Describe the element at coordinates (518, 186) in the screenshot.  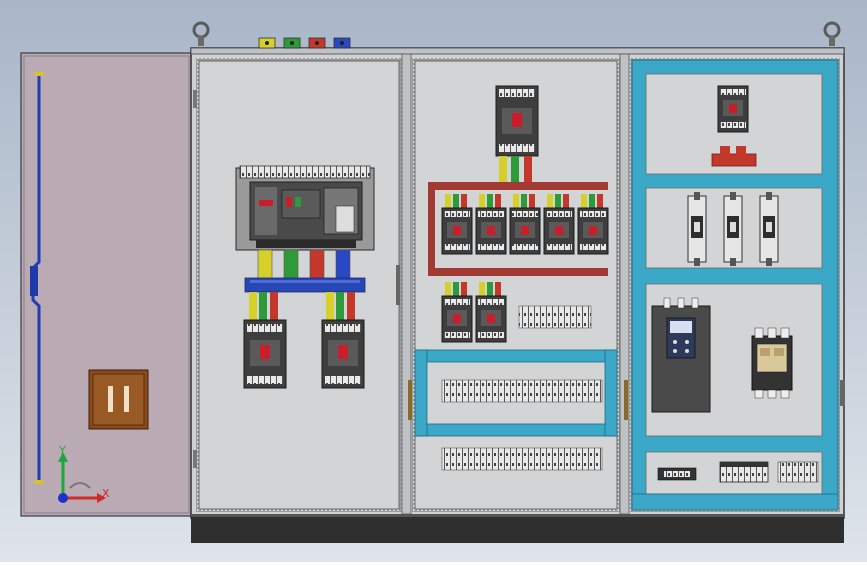
I see `red-busbar-top` at that location.